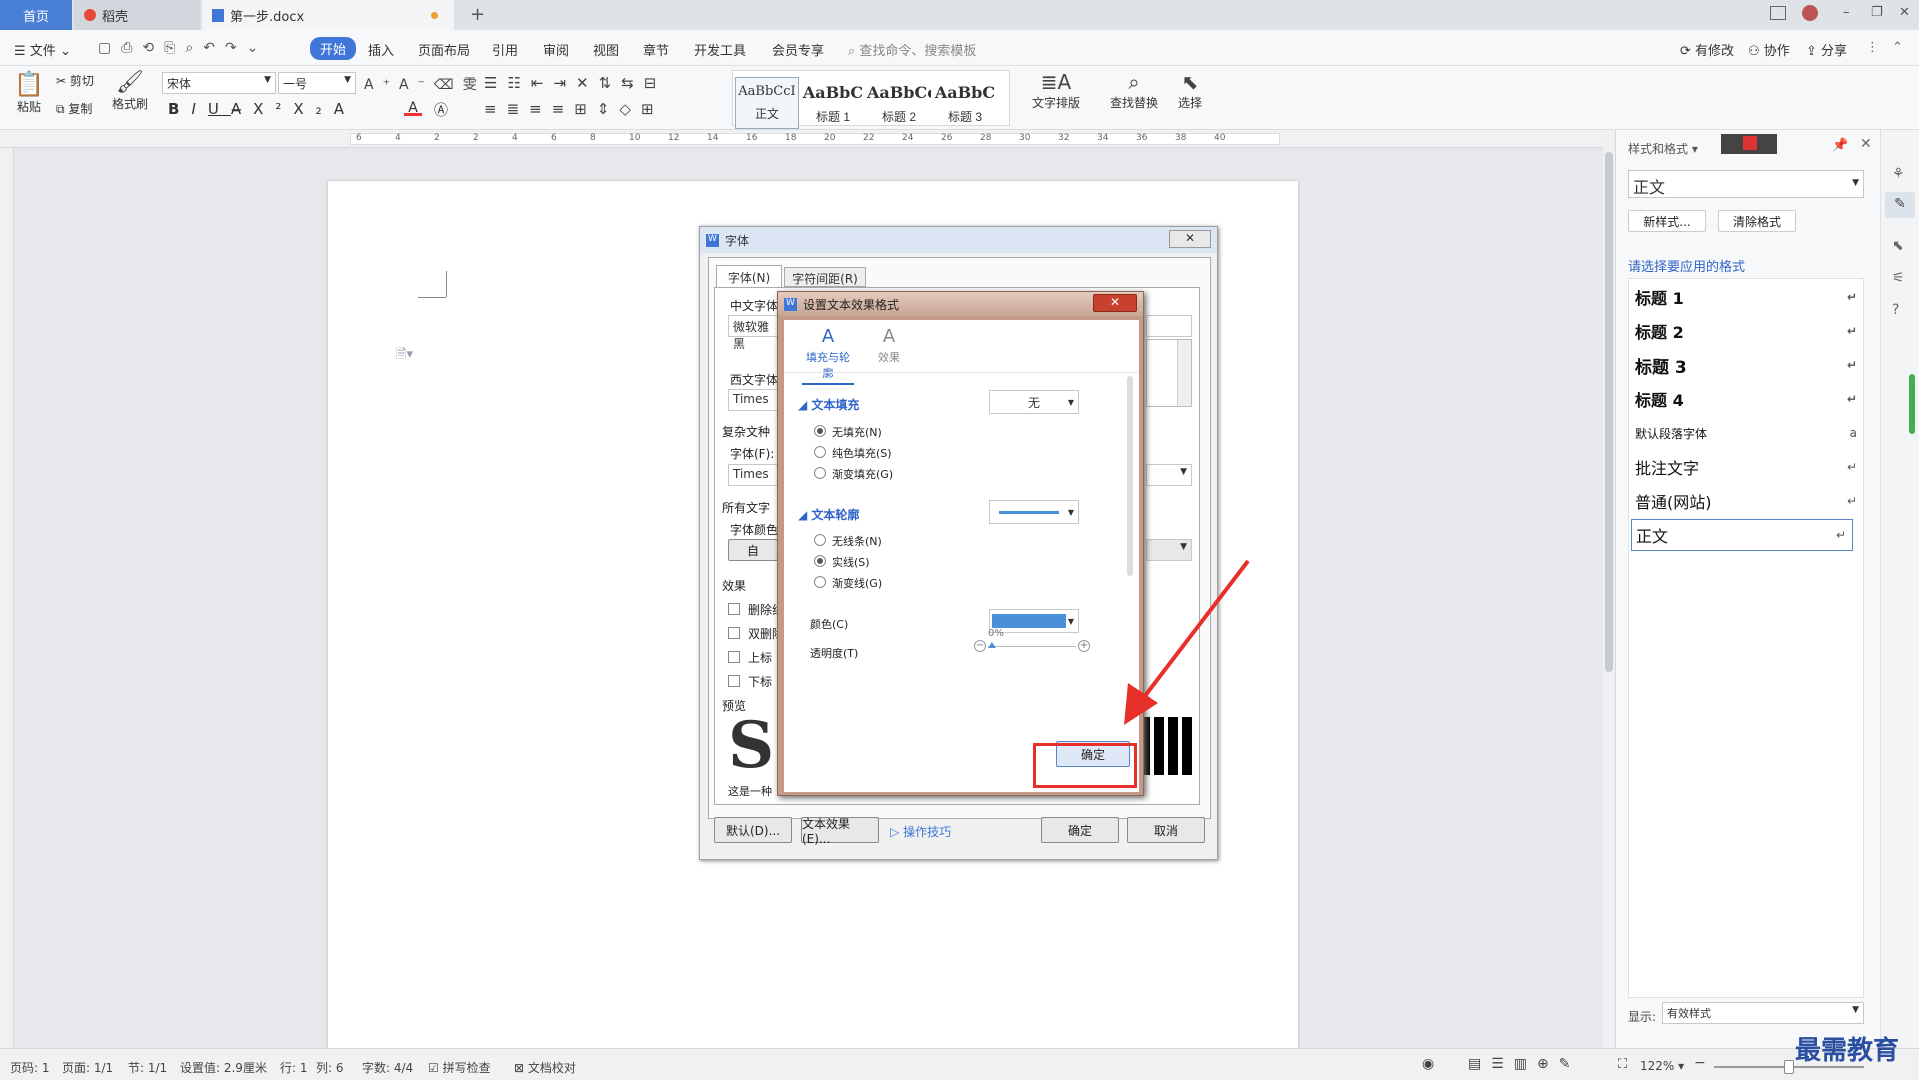 The height and width of the screenshot is (1080, 1919). What do you see at coordinates (7, 598) in the screenshot?
I see `vertical-ruler` at bounding box center [7, 598].